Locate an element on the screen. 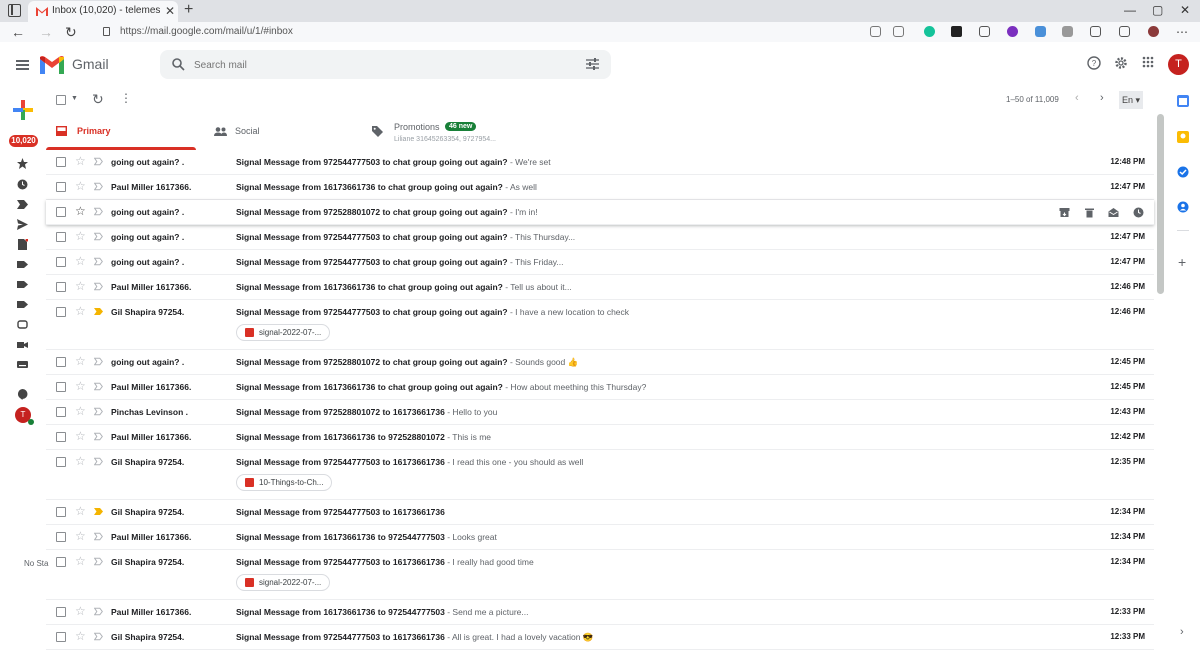 The image size is (1200, 651). url-field: https://mail.google.com/mail/u/1/#inbox is located at coordinates (206, 31).